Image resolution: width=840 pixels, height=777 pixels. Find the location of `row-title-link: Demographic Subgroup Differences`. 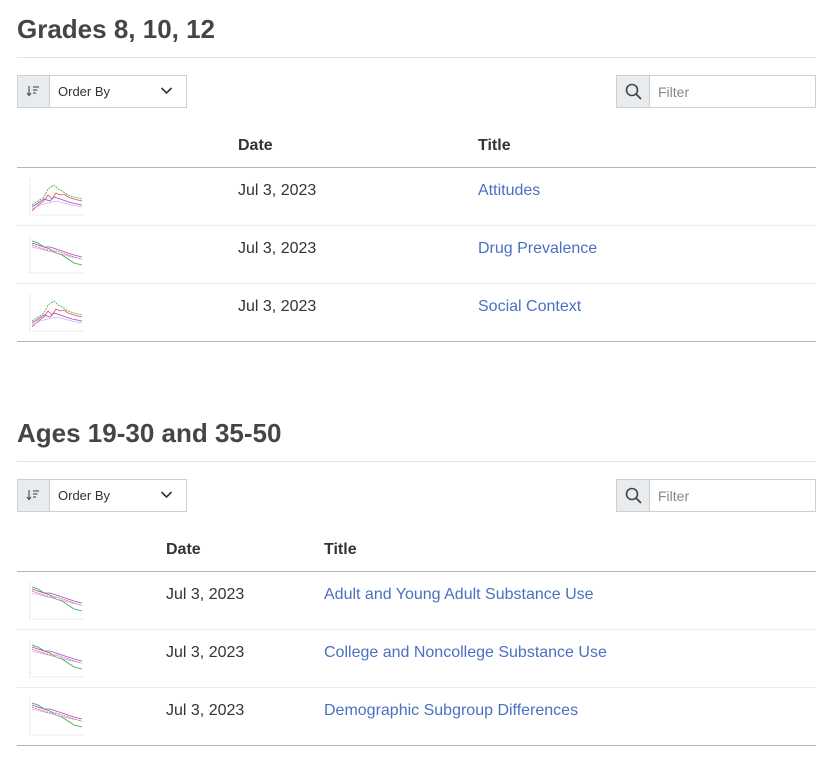

row-title-link: Demographic Subgroup Differences is located at coordinates (451, 711).